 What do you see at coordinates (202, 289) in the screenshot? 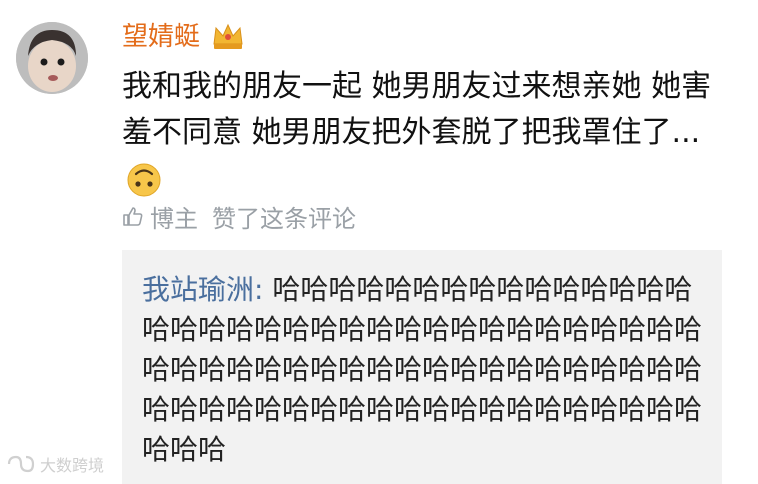
I see `reply-author: 我站瑜洲:` at bounding box center [202, 289].